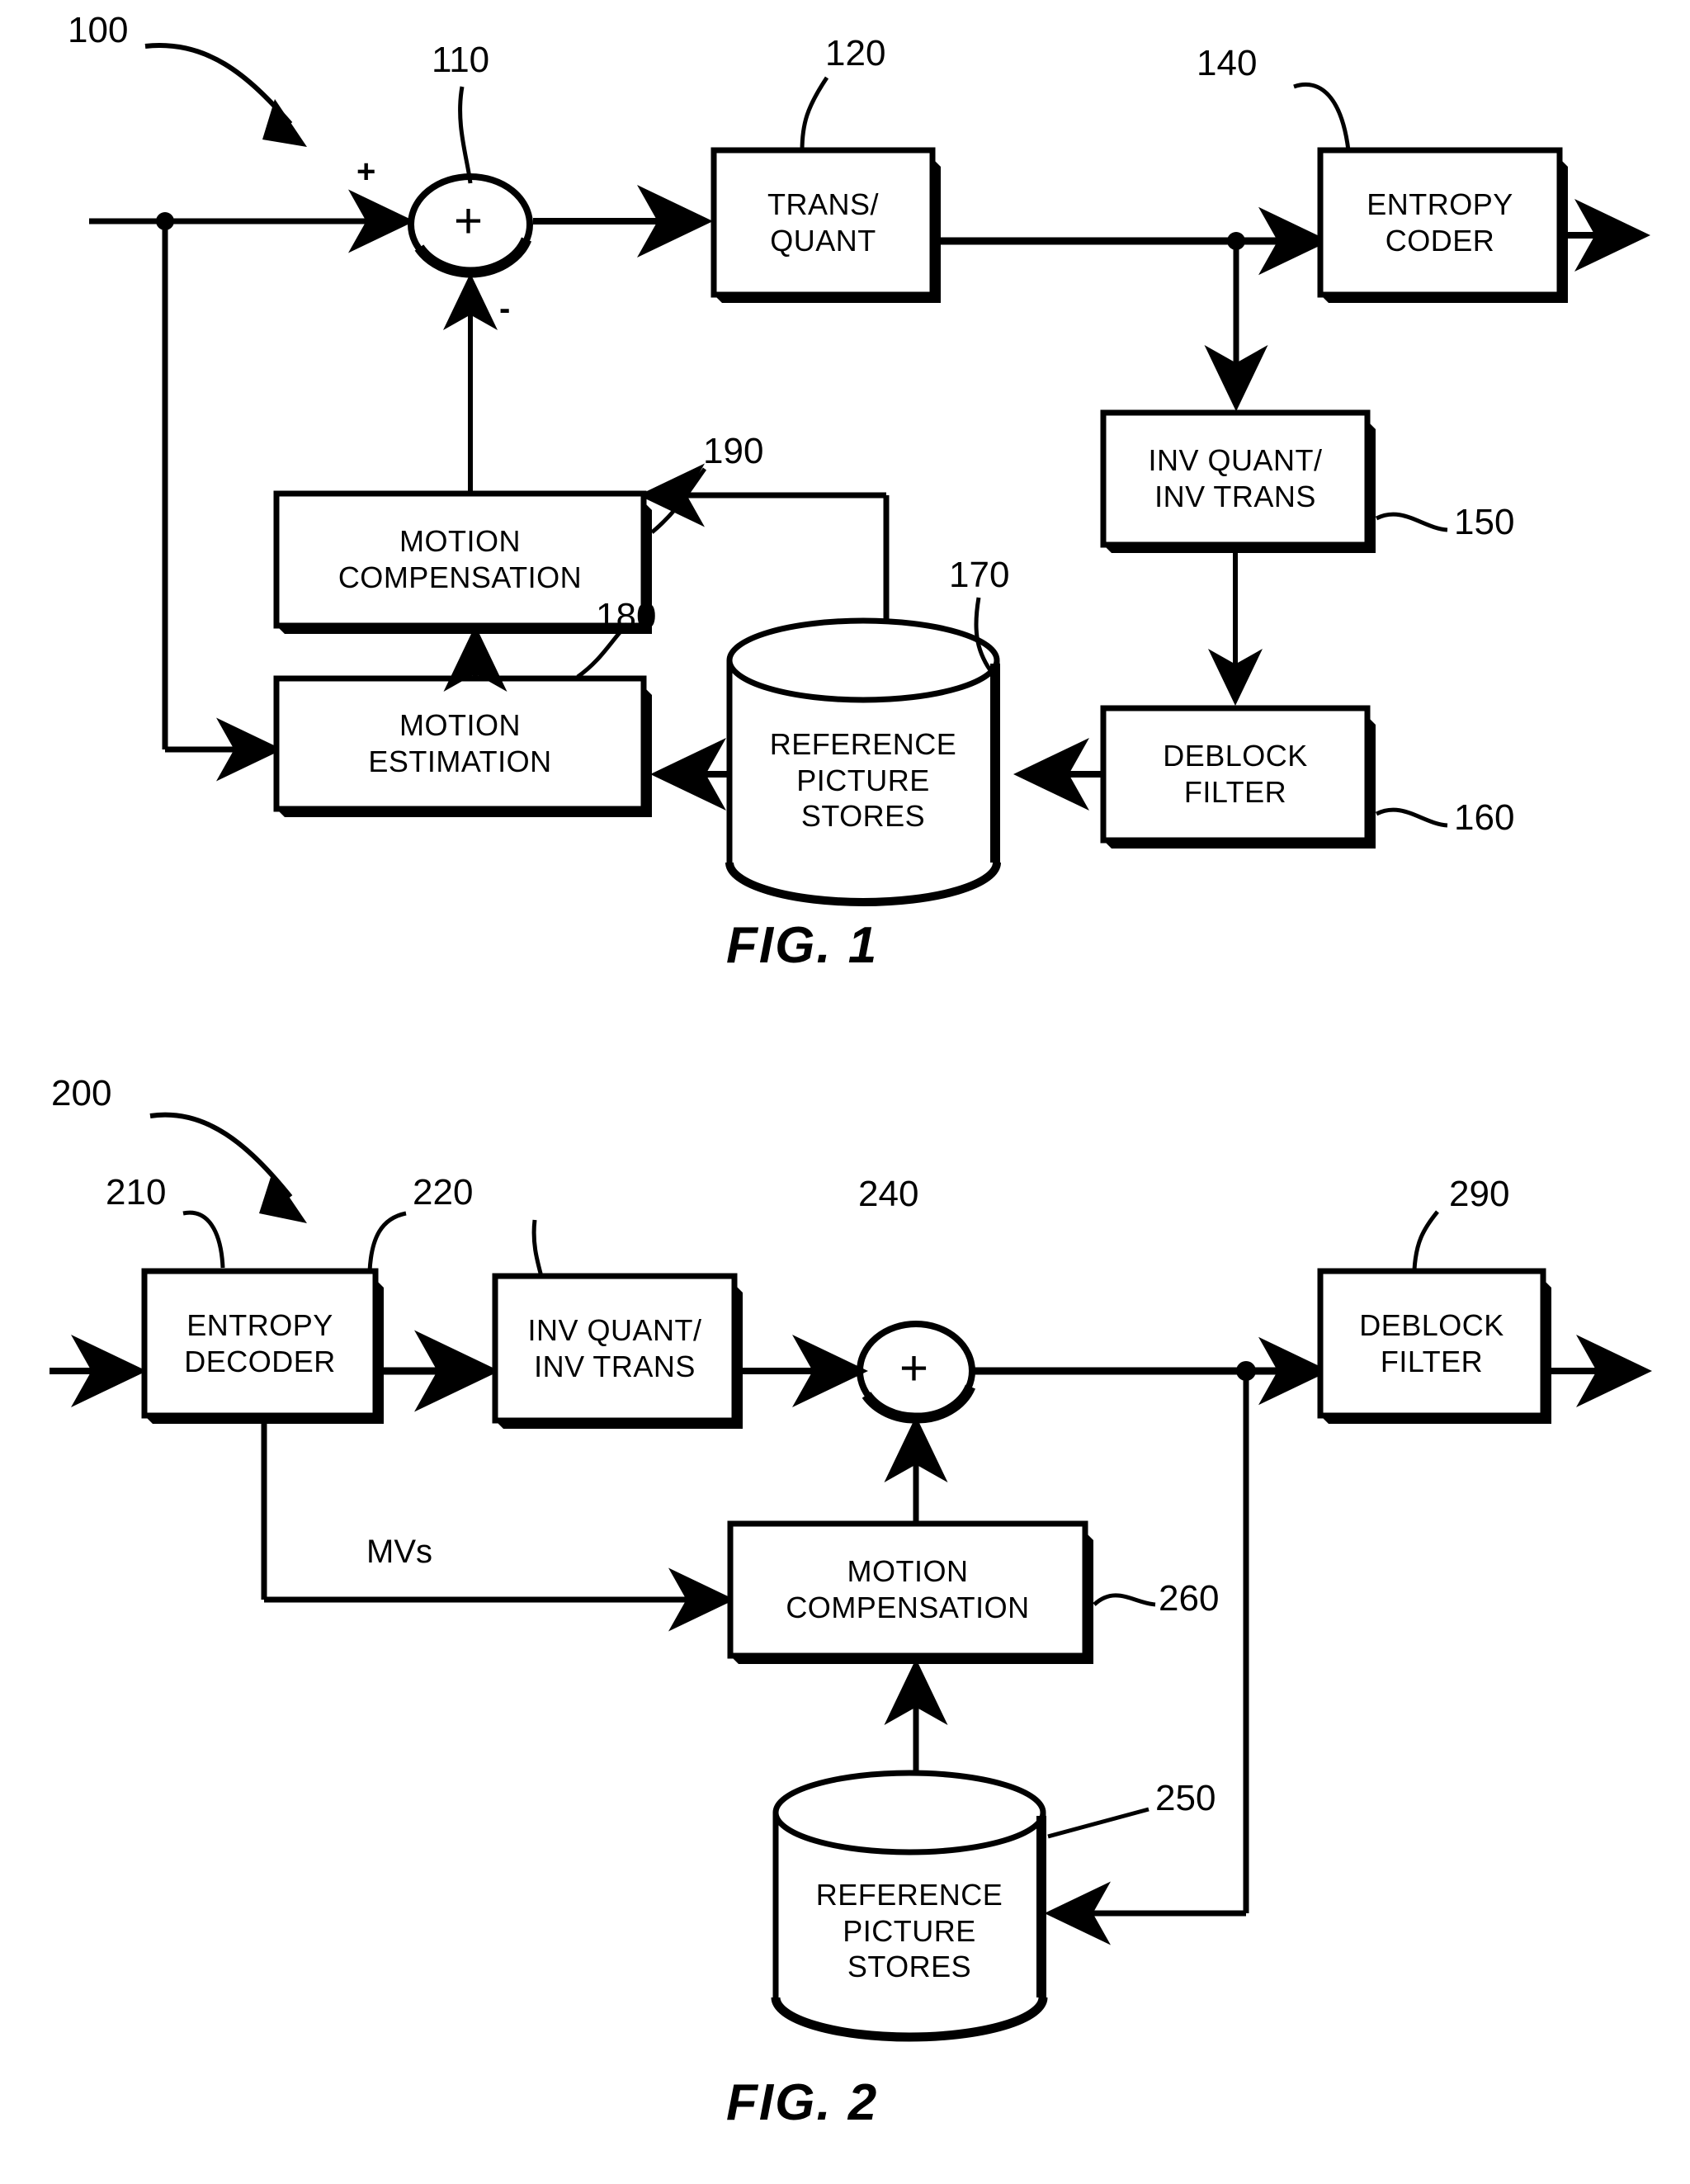 The image size is (1690, 2184). I want to click on summing-junction-110-glyph: +, so click(469, 220).